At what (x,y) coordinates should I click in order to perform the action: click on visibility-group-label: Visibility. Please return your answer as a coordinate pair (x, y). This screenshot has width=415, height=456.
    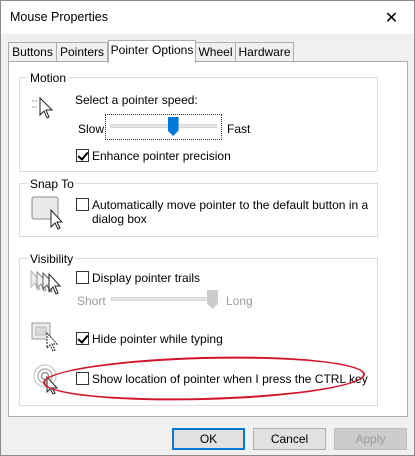
    Looking at the image, I should click on (52, 259).